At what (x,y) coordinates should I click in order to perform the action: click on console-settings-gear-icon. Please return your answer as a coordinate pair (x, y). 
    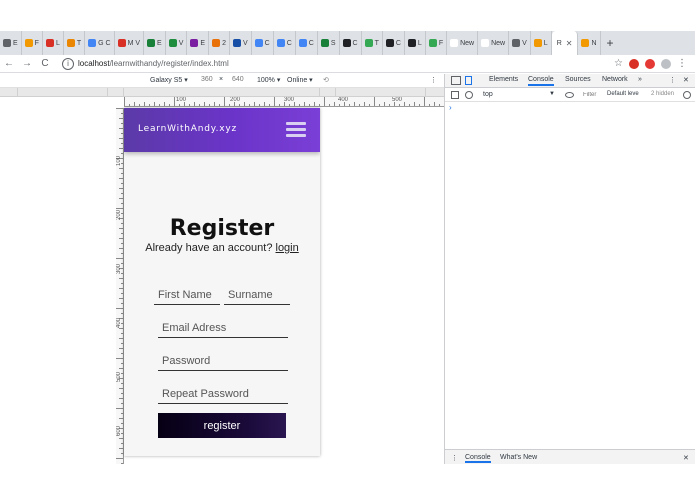
    Looking at the image, I should click on (687, 95).